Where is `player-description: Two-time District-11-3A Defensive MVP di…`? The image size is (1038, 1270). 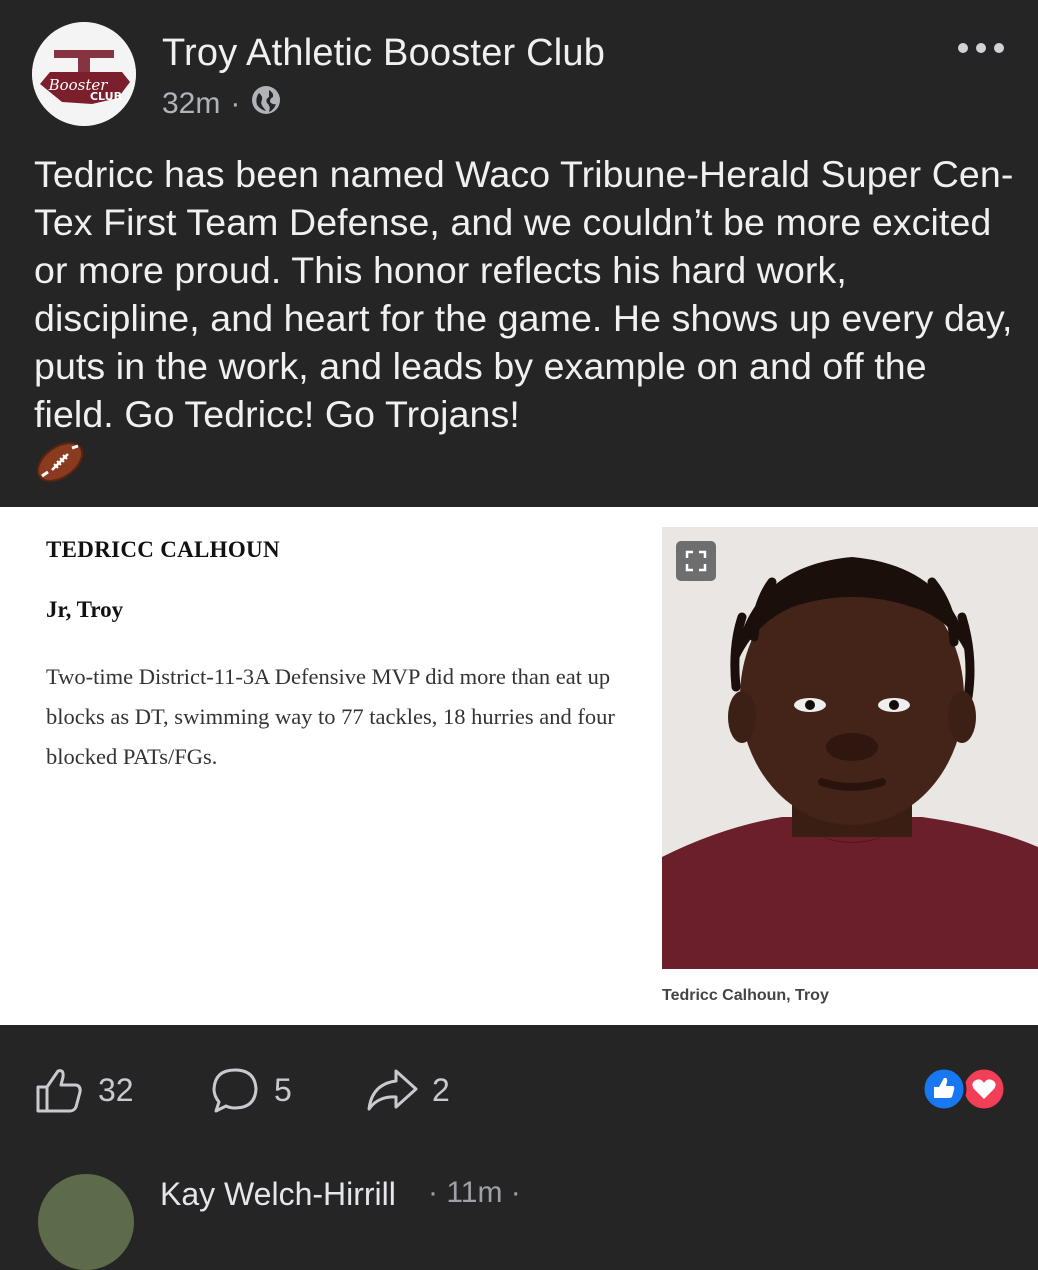 player-description: Two-time District-11-3A Defensive MVP di… is located at coordinates (330, 716).